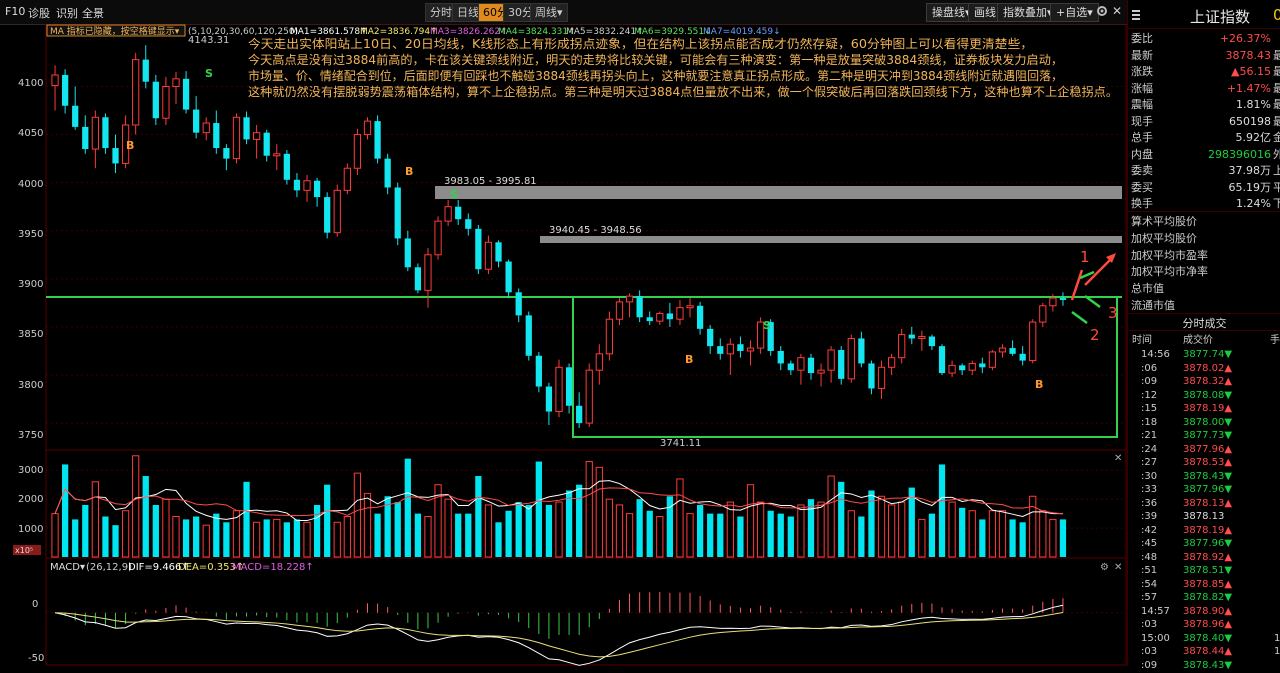 The height and width of the screenshot is (673, 1280). What do you see at coordinates (93, 13) in the screenshot?
I see `tool-panorama: 全景` at bounding box center [93, 13].